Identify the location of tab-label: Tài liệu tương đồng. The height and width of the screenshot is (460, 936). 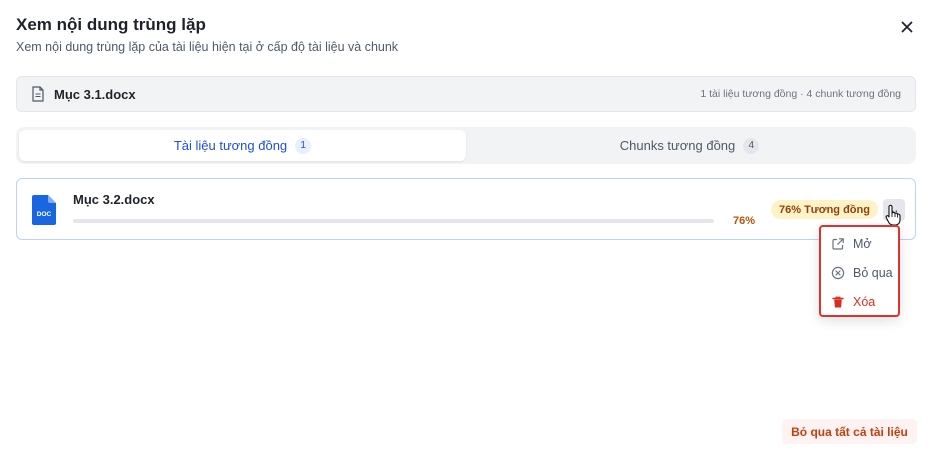
(230, 145).